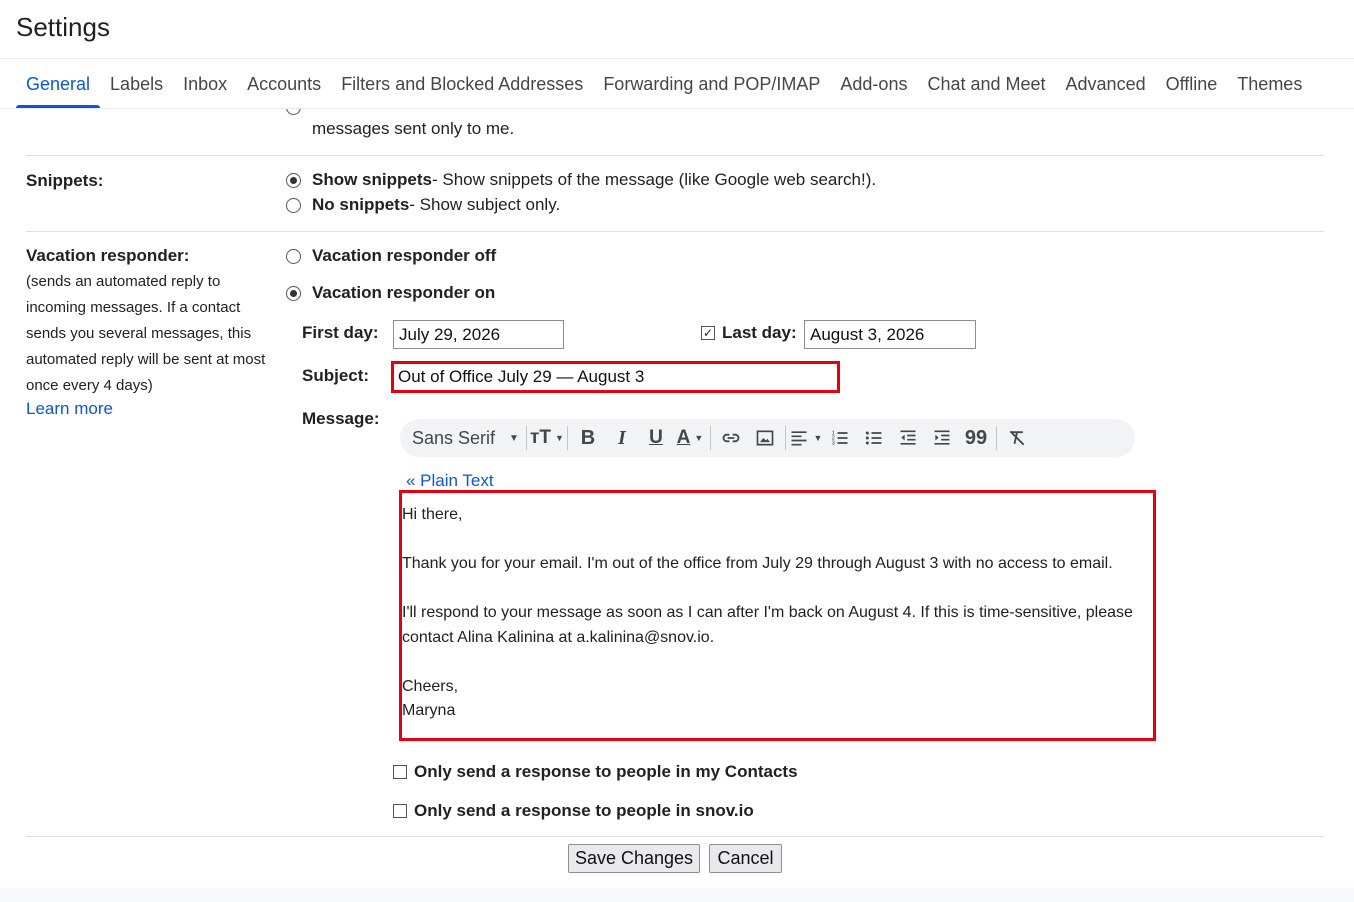 The width and height of the screenshot is (1354, 902). What do you see at coordinates (677, 58) in the screenshot?
I see `header-divider` at bounding box center [677, 58].